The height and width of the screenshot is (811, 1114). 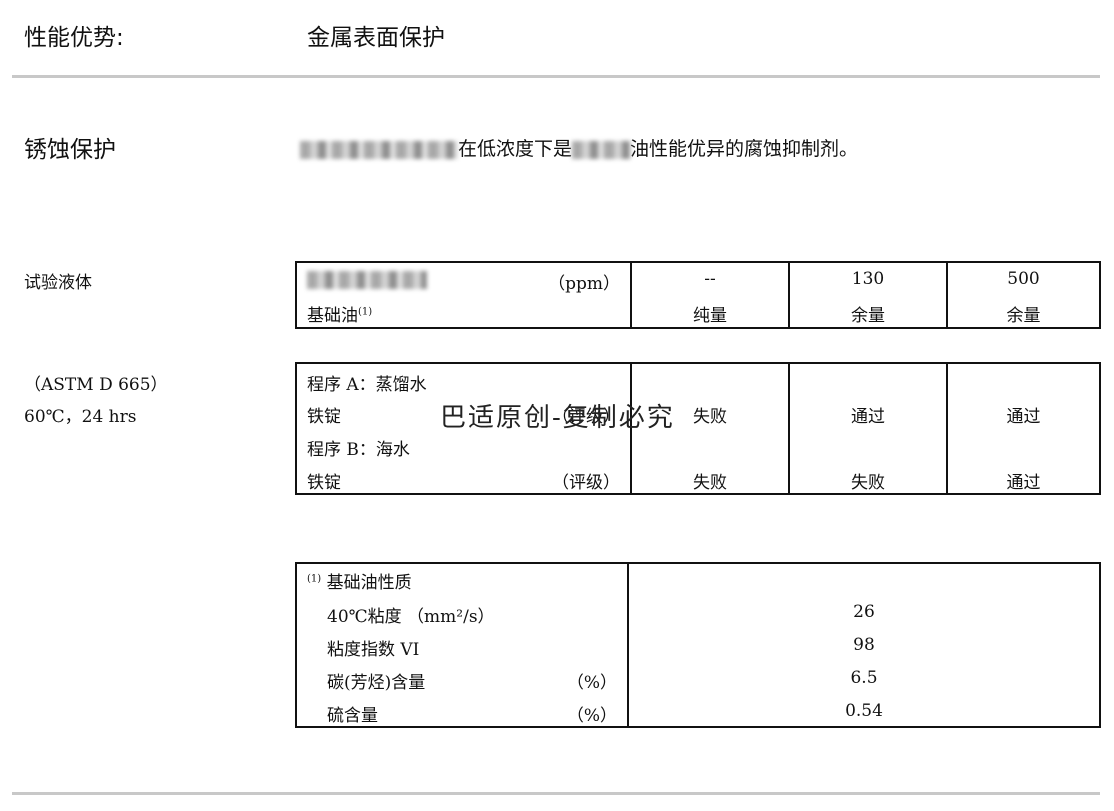 I want to click on conditions-label: 60℃，24 hrs, so click(x=80, y=417).